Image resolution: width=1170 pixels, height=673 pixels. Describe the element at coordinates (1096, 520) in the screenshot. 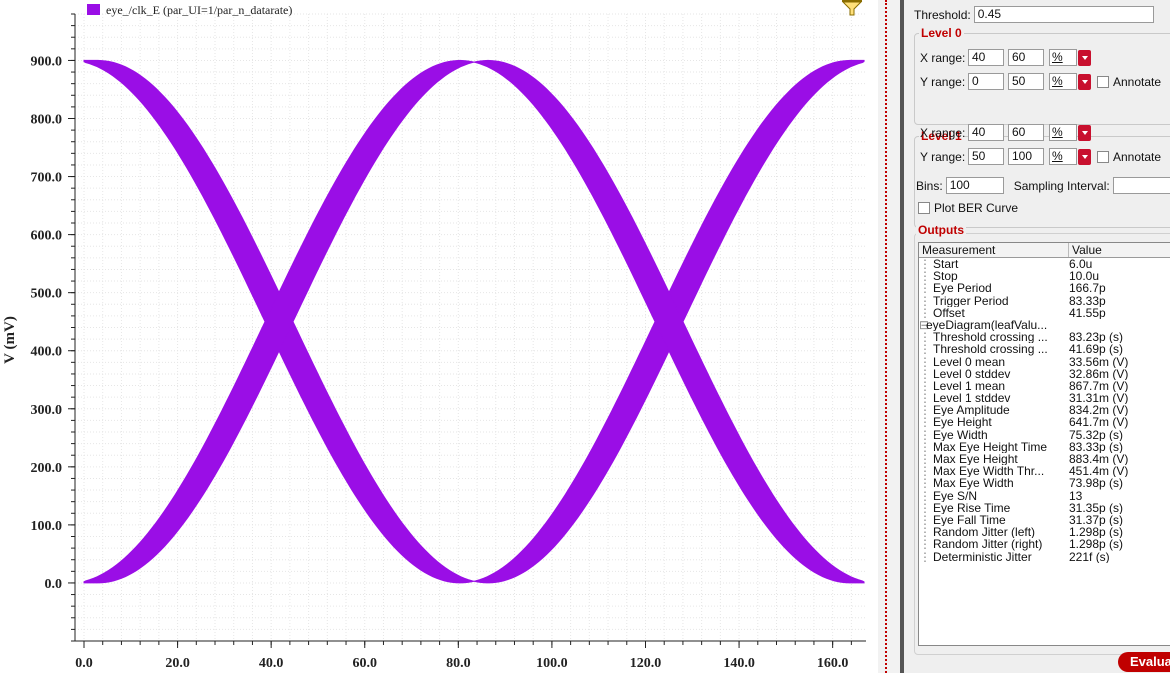

I see `measurement-value: 31.37p (s)` at that location.